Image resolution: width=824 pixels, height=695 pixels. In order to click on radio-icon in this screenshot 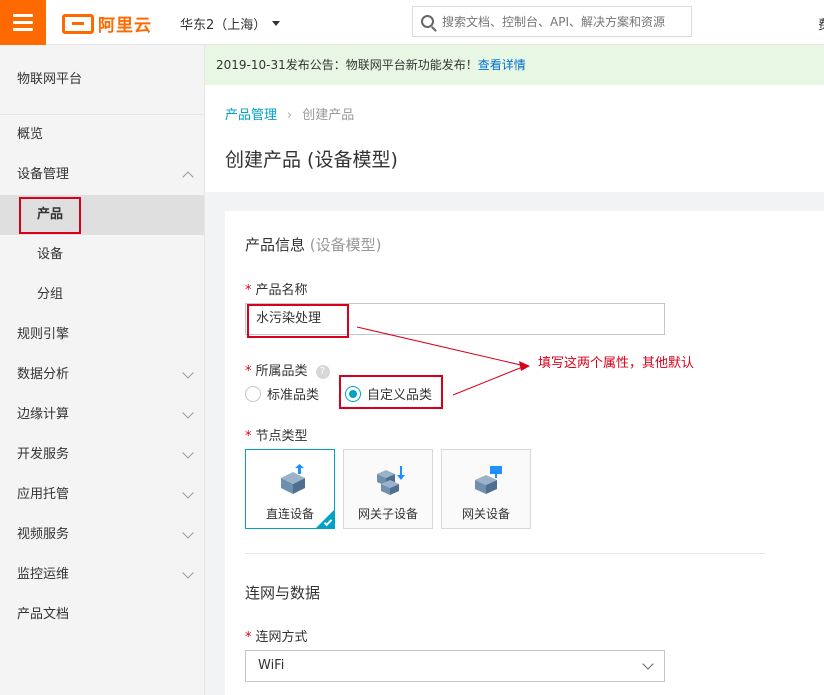, I will do `click(253, 393)`.